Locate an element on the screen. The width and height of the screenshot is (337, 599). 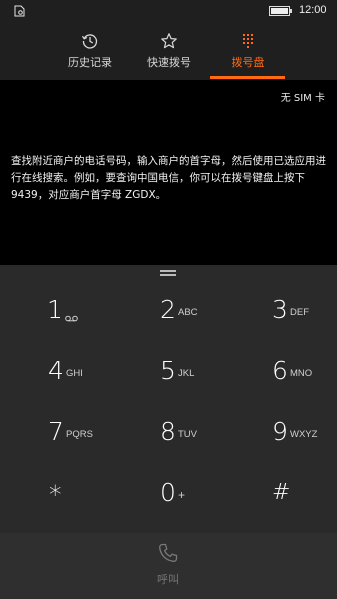
key-star: * is located at coordinates (56, 508).